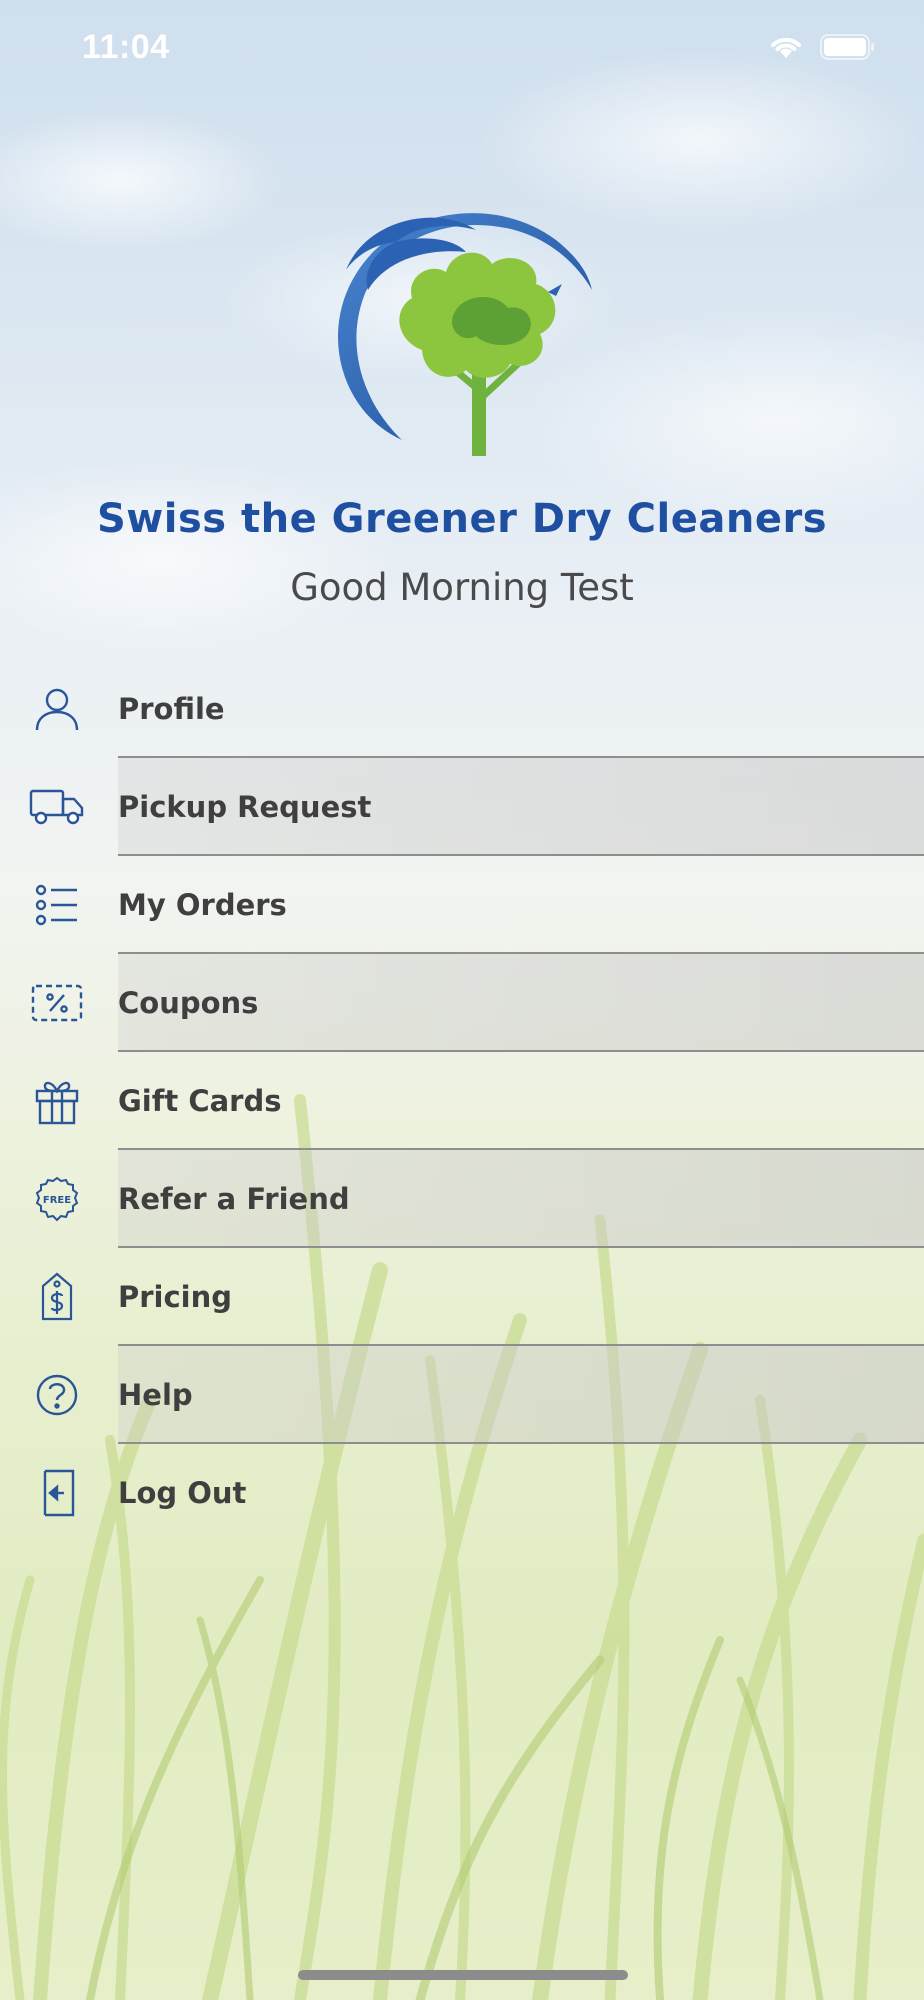 Image resolution: width=924 pixels, height=2000 pixels. I want to click on menu-item-my-orders: My Orders, so click(462, 905).